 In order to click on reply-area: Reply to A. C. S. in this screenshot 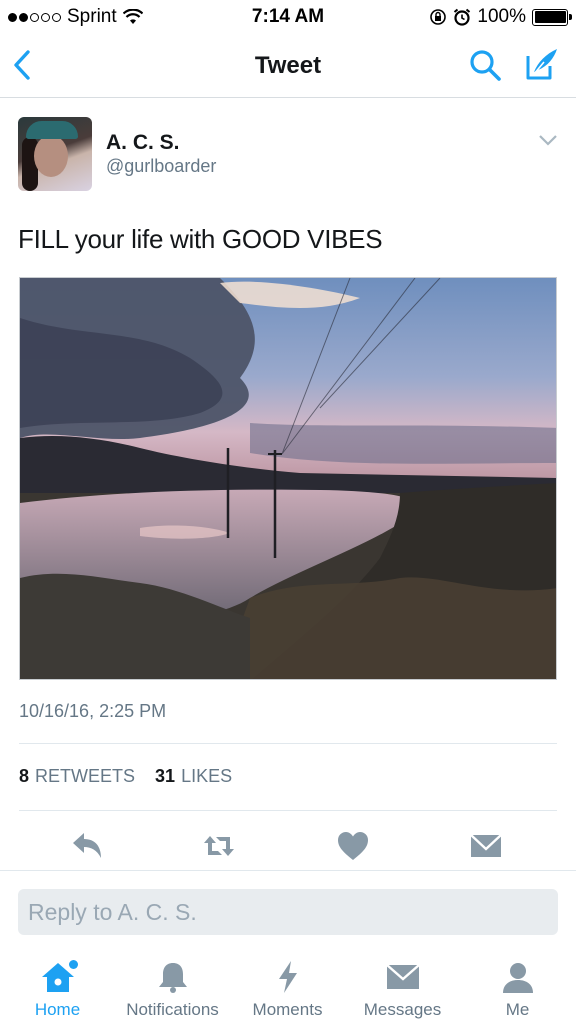, I will do `click(288, 905)`.